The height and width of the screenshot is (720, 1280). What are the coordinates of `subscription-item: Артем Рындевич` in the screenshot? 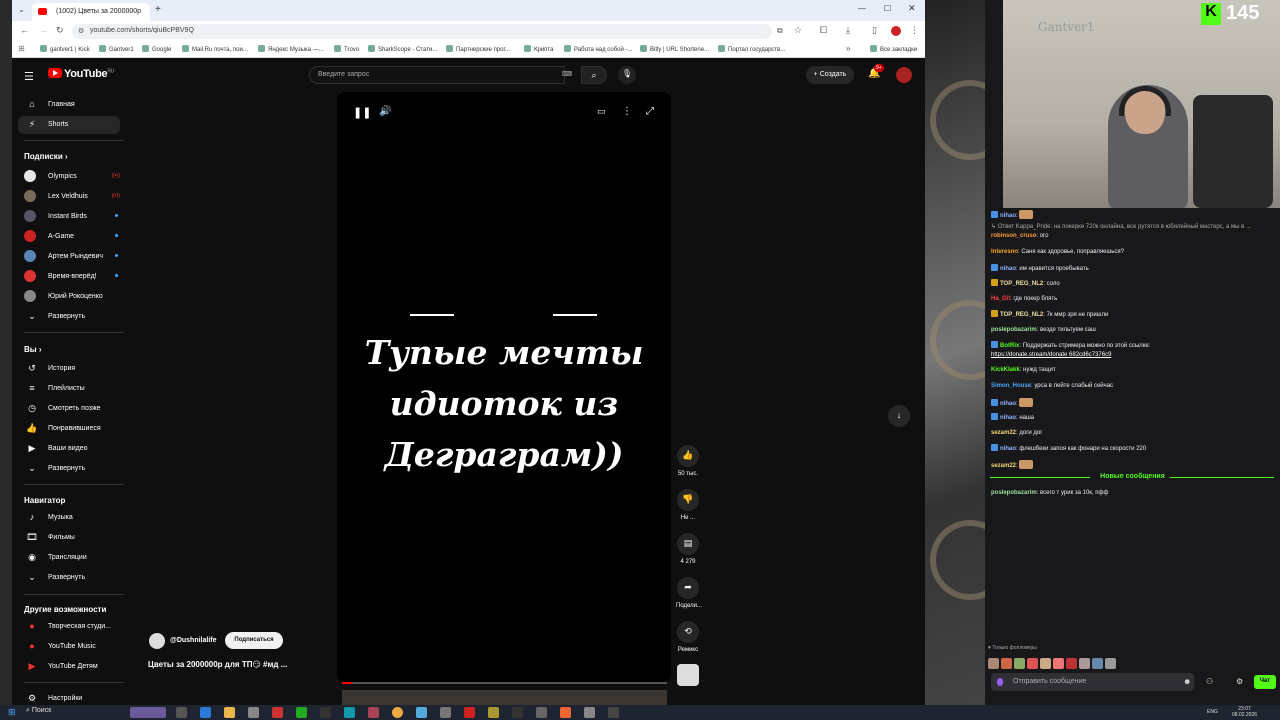 It's located at (69, 257).